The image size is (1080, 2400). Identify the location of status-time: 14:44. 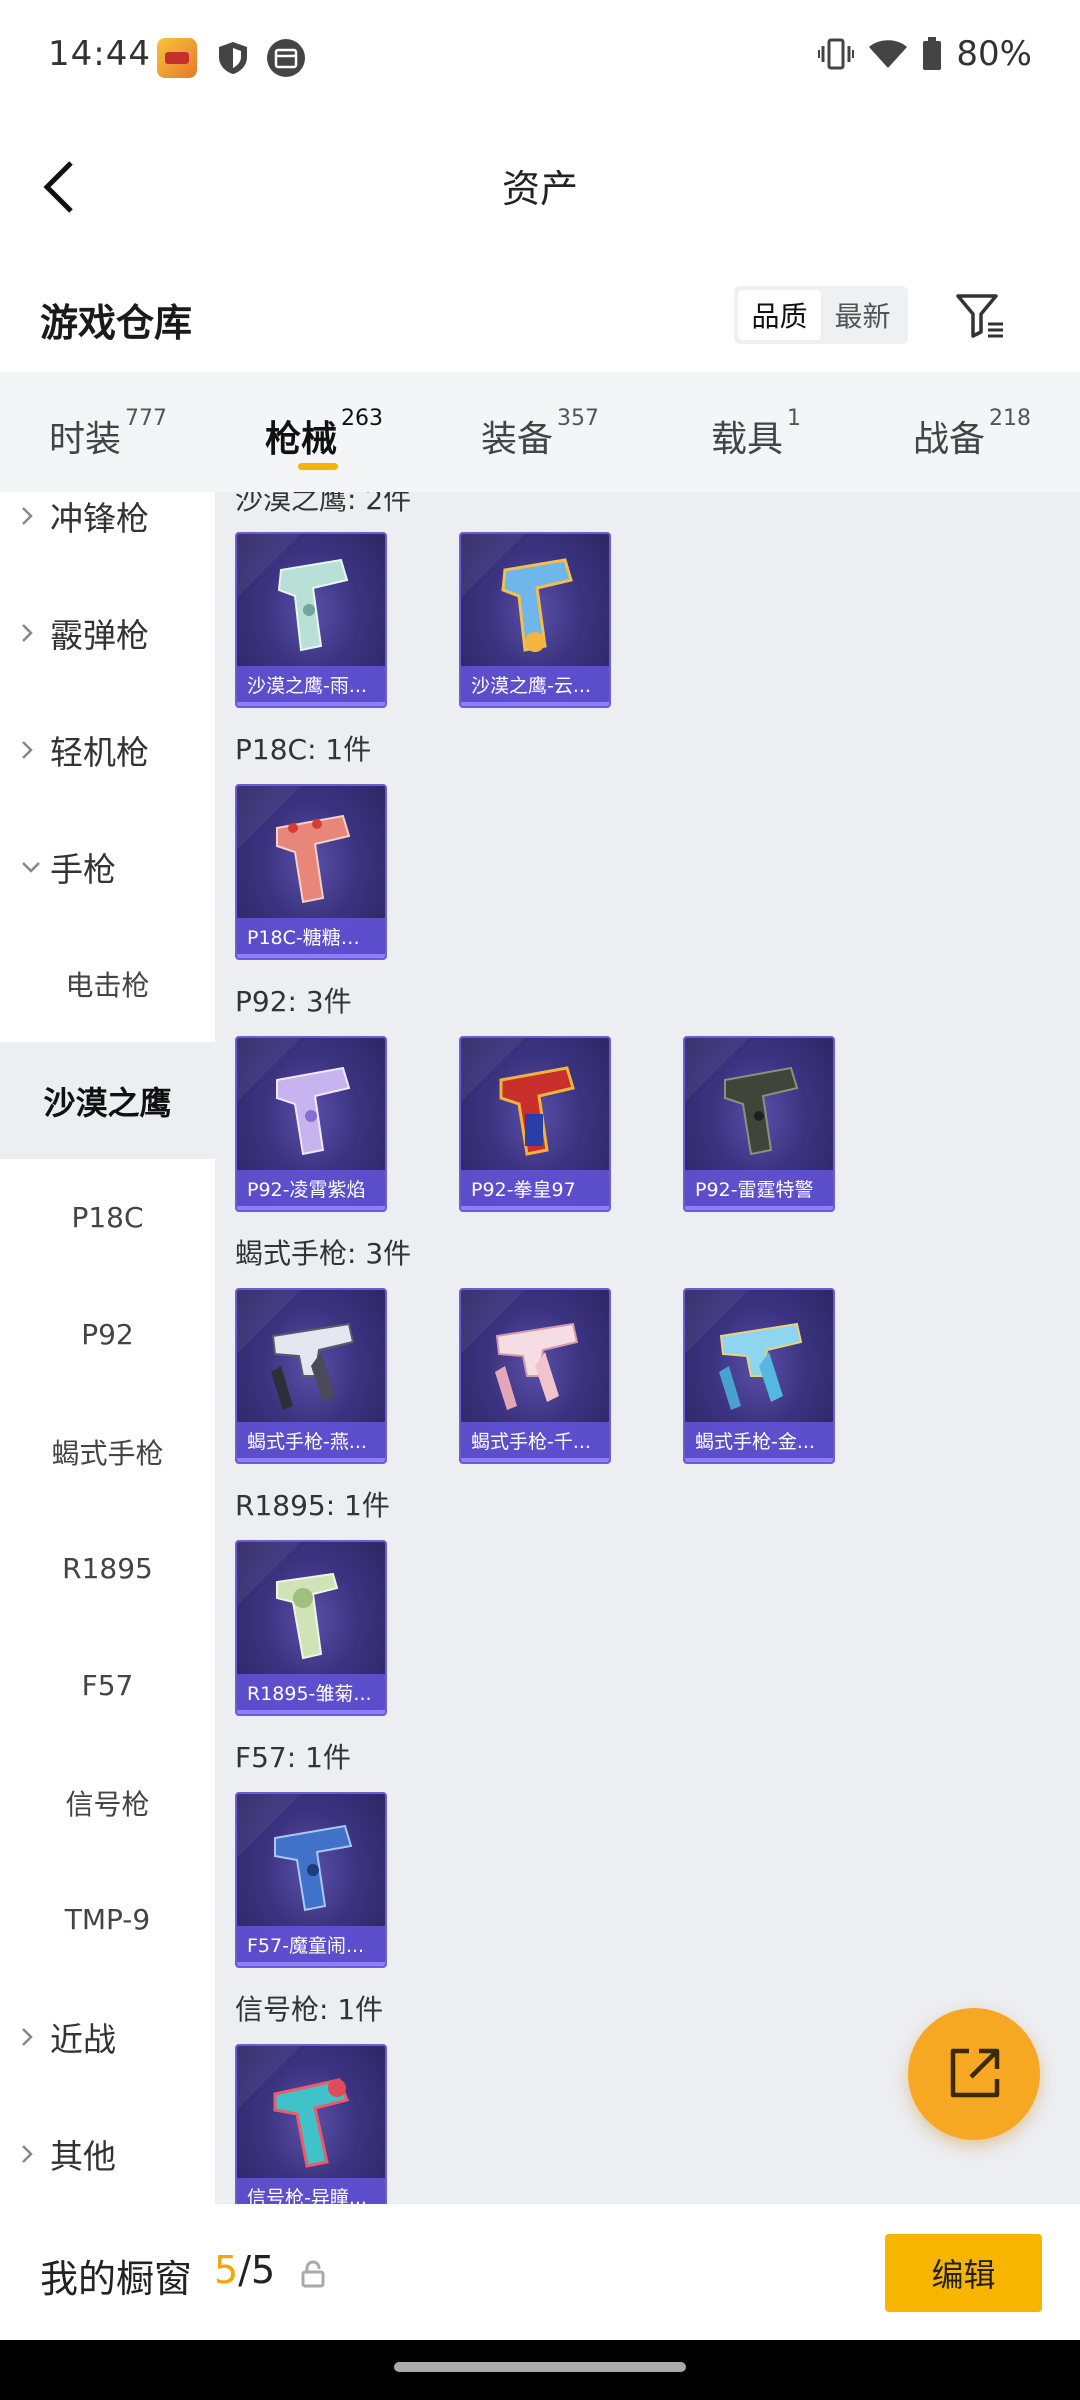
(99, 54).